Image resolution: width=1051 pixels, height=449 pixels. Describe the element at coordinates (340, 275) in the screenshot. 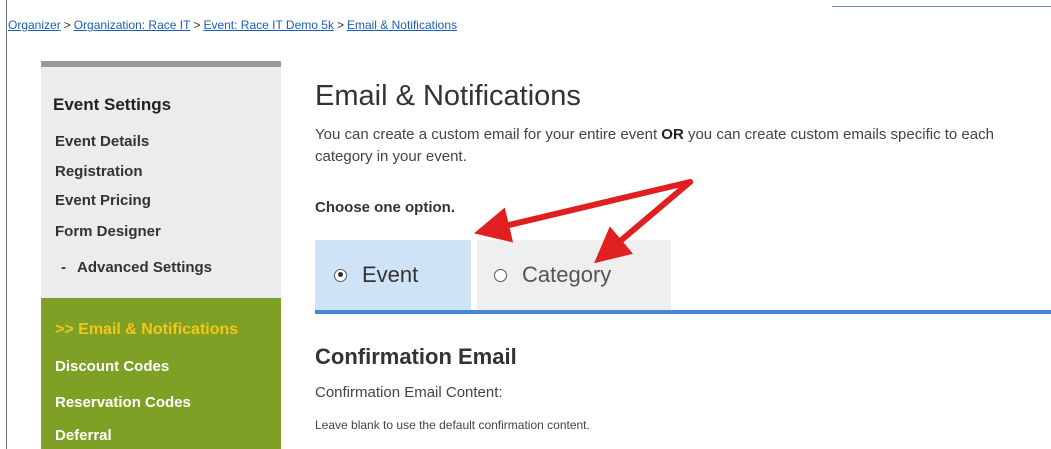

I see `radio-checked-icon` at that location.